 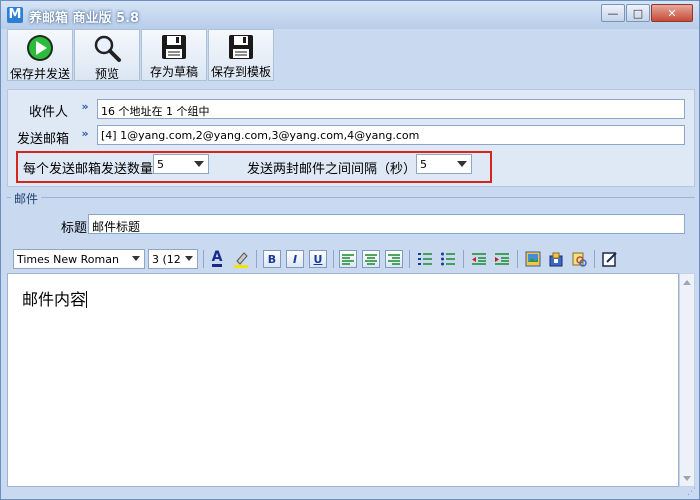 I want to click on insert-link-button, so click(x=579, y=259).